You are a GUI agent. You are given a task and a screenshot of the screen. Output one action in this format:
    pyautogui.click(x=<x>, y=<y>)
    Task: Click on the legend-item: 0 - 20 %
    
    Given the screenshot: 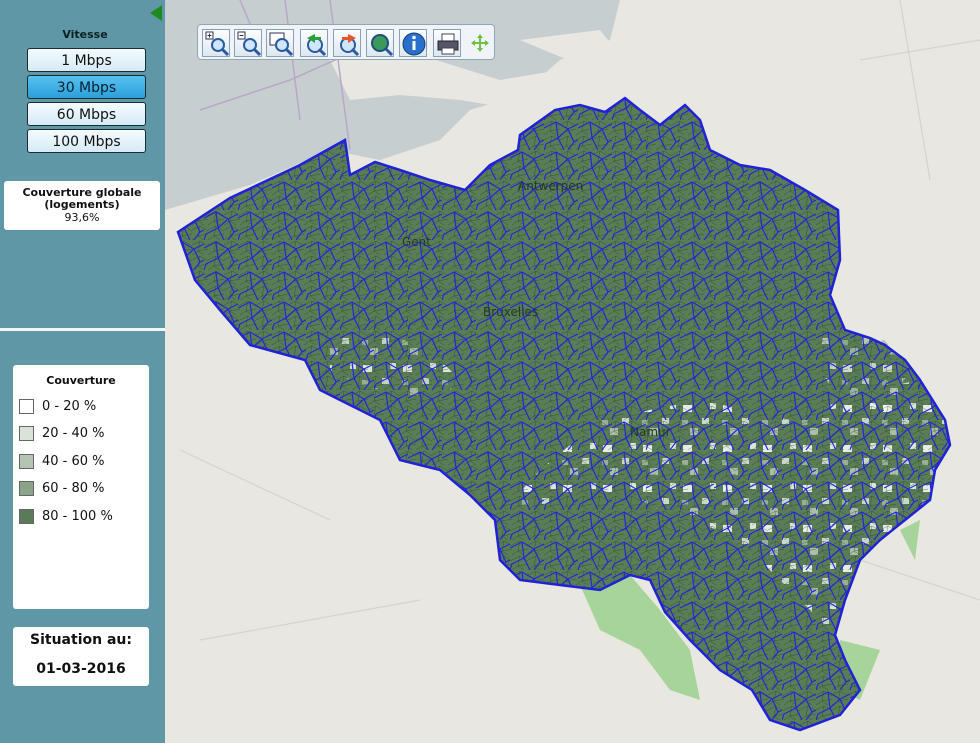 What is the action you would take?
    pyautogui.click(x=57, y=407)
    